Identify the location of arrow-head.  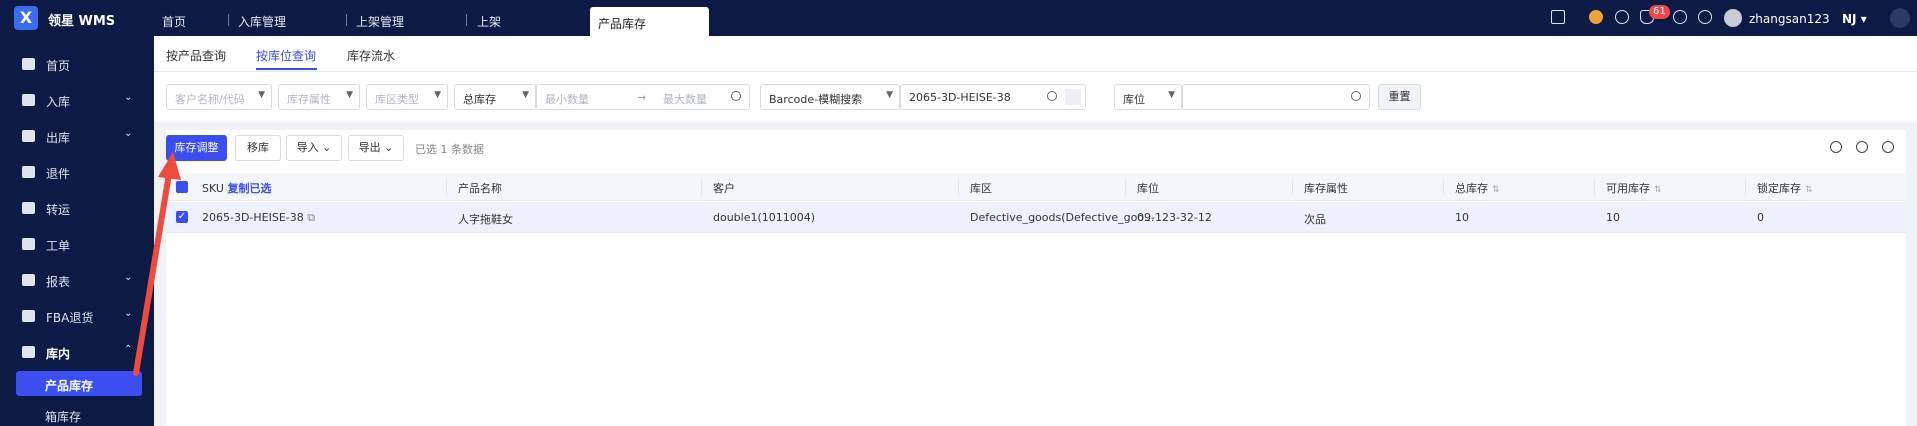
(169, 166).